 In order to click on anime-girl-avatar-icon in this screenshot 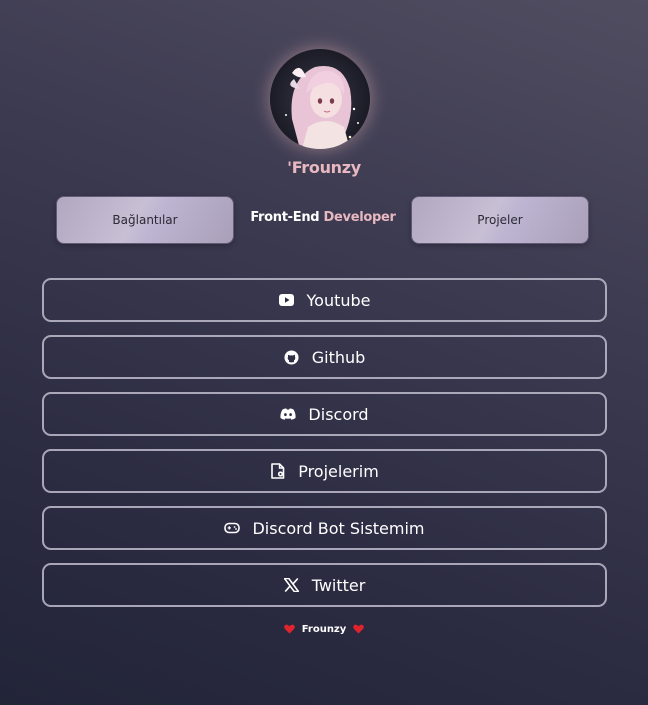, I will do `click(320, 99)`.